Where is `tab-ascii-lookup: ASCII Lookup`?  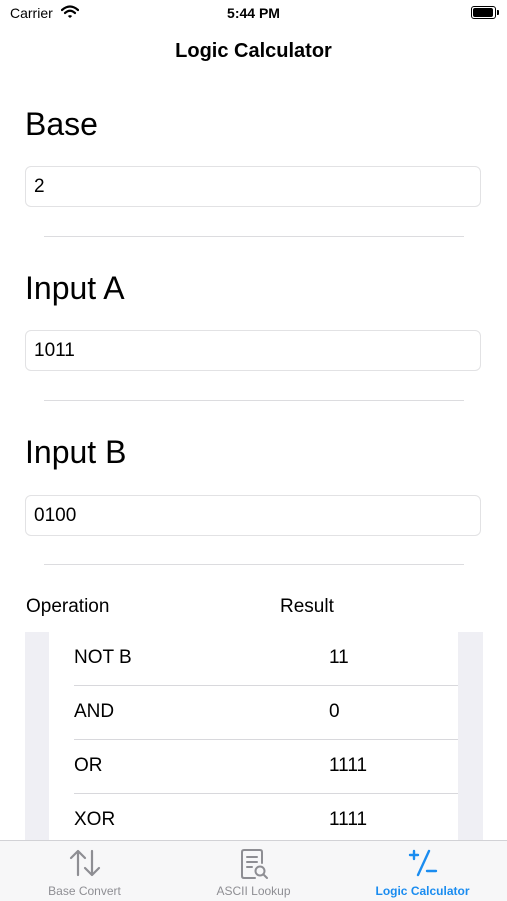
tab-ascii-lookup: ASCII Lookup is located at coordinates (253, 871).